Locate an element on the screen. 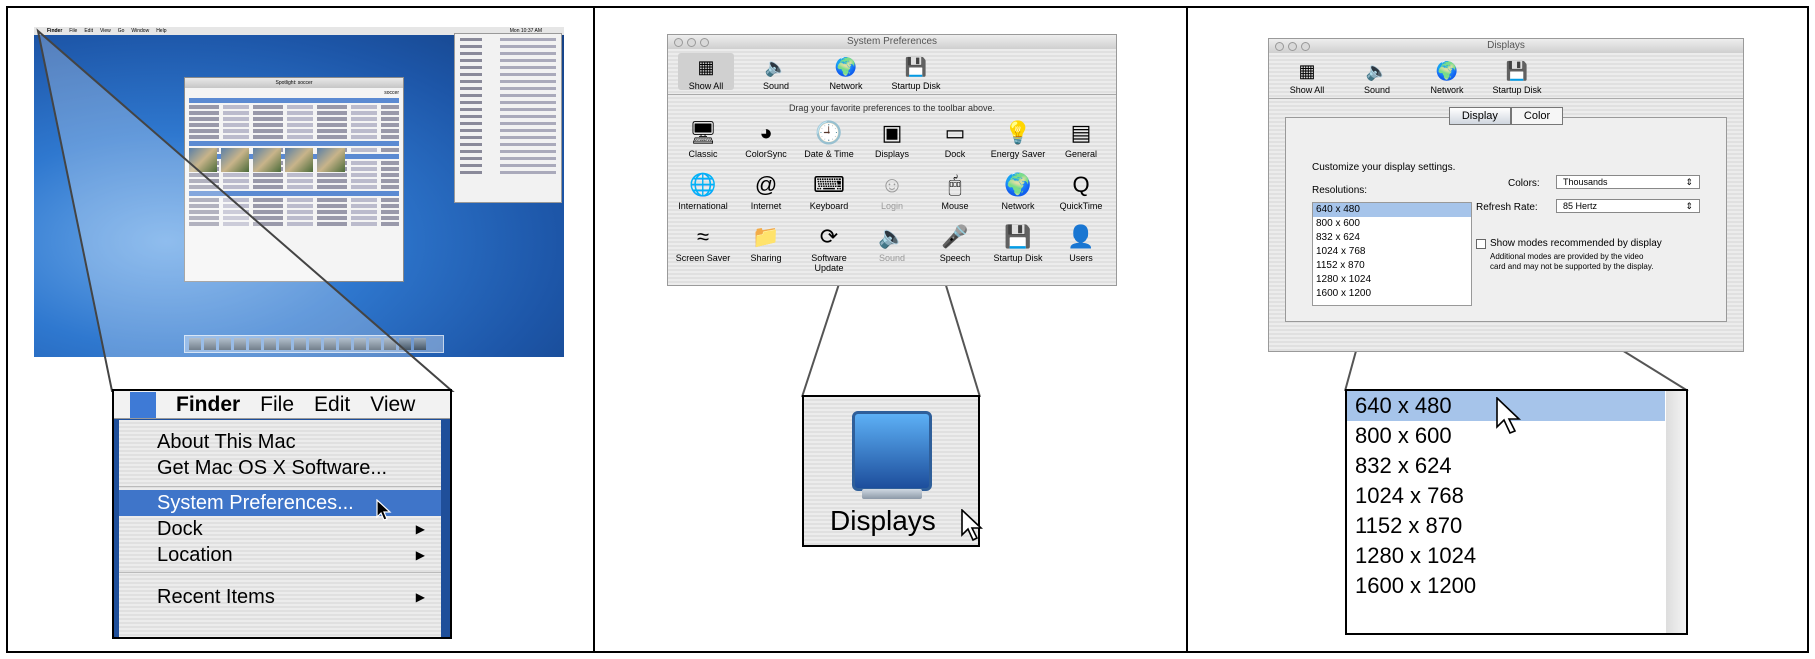 Image resolution: width=1815 pixels, height=659 pixels. pref-international: 🌐 International is located at coordinates (703, 191).